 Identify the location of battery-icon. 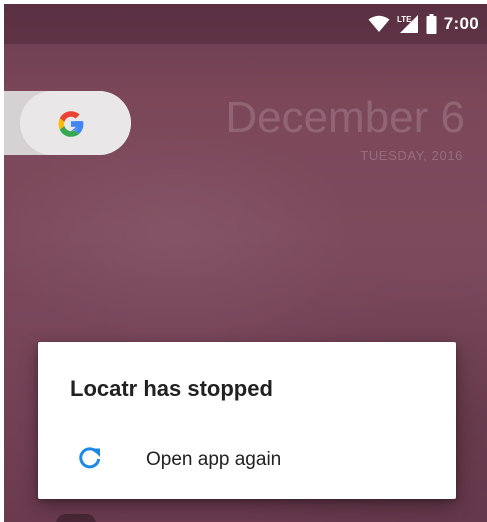
(431, 24).